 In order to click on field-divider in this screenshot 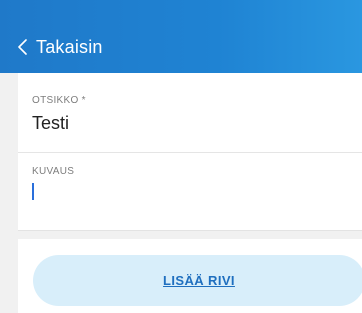, I will do `click(190, 152)`.